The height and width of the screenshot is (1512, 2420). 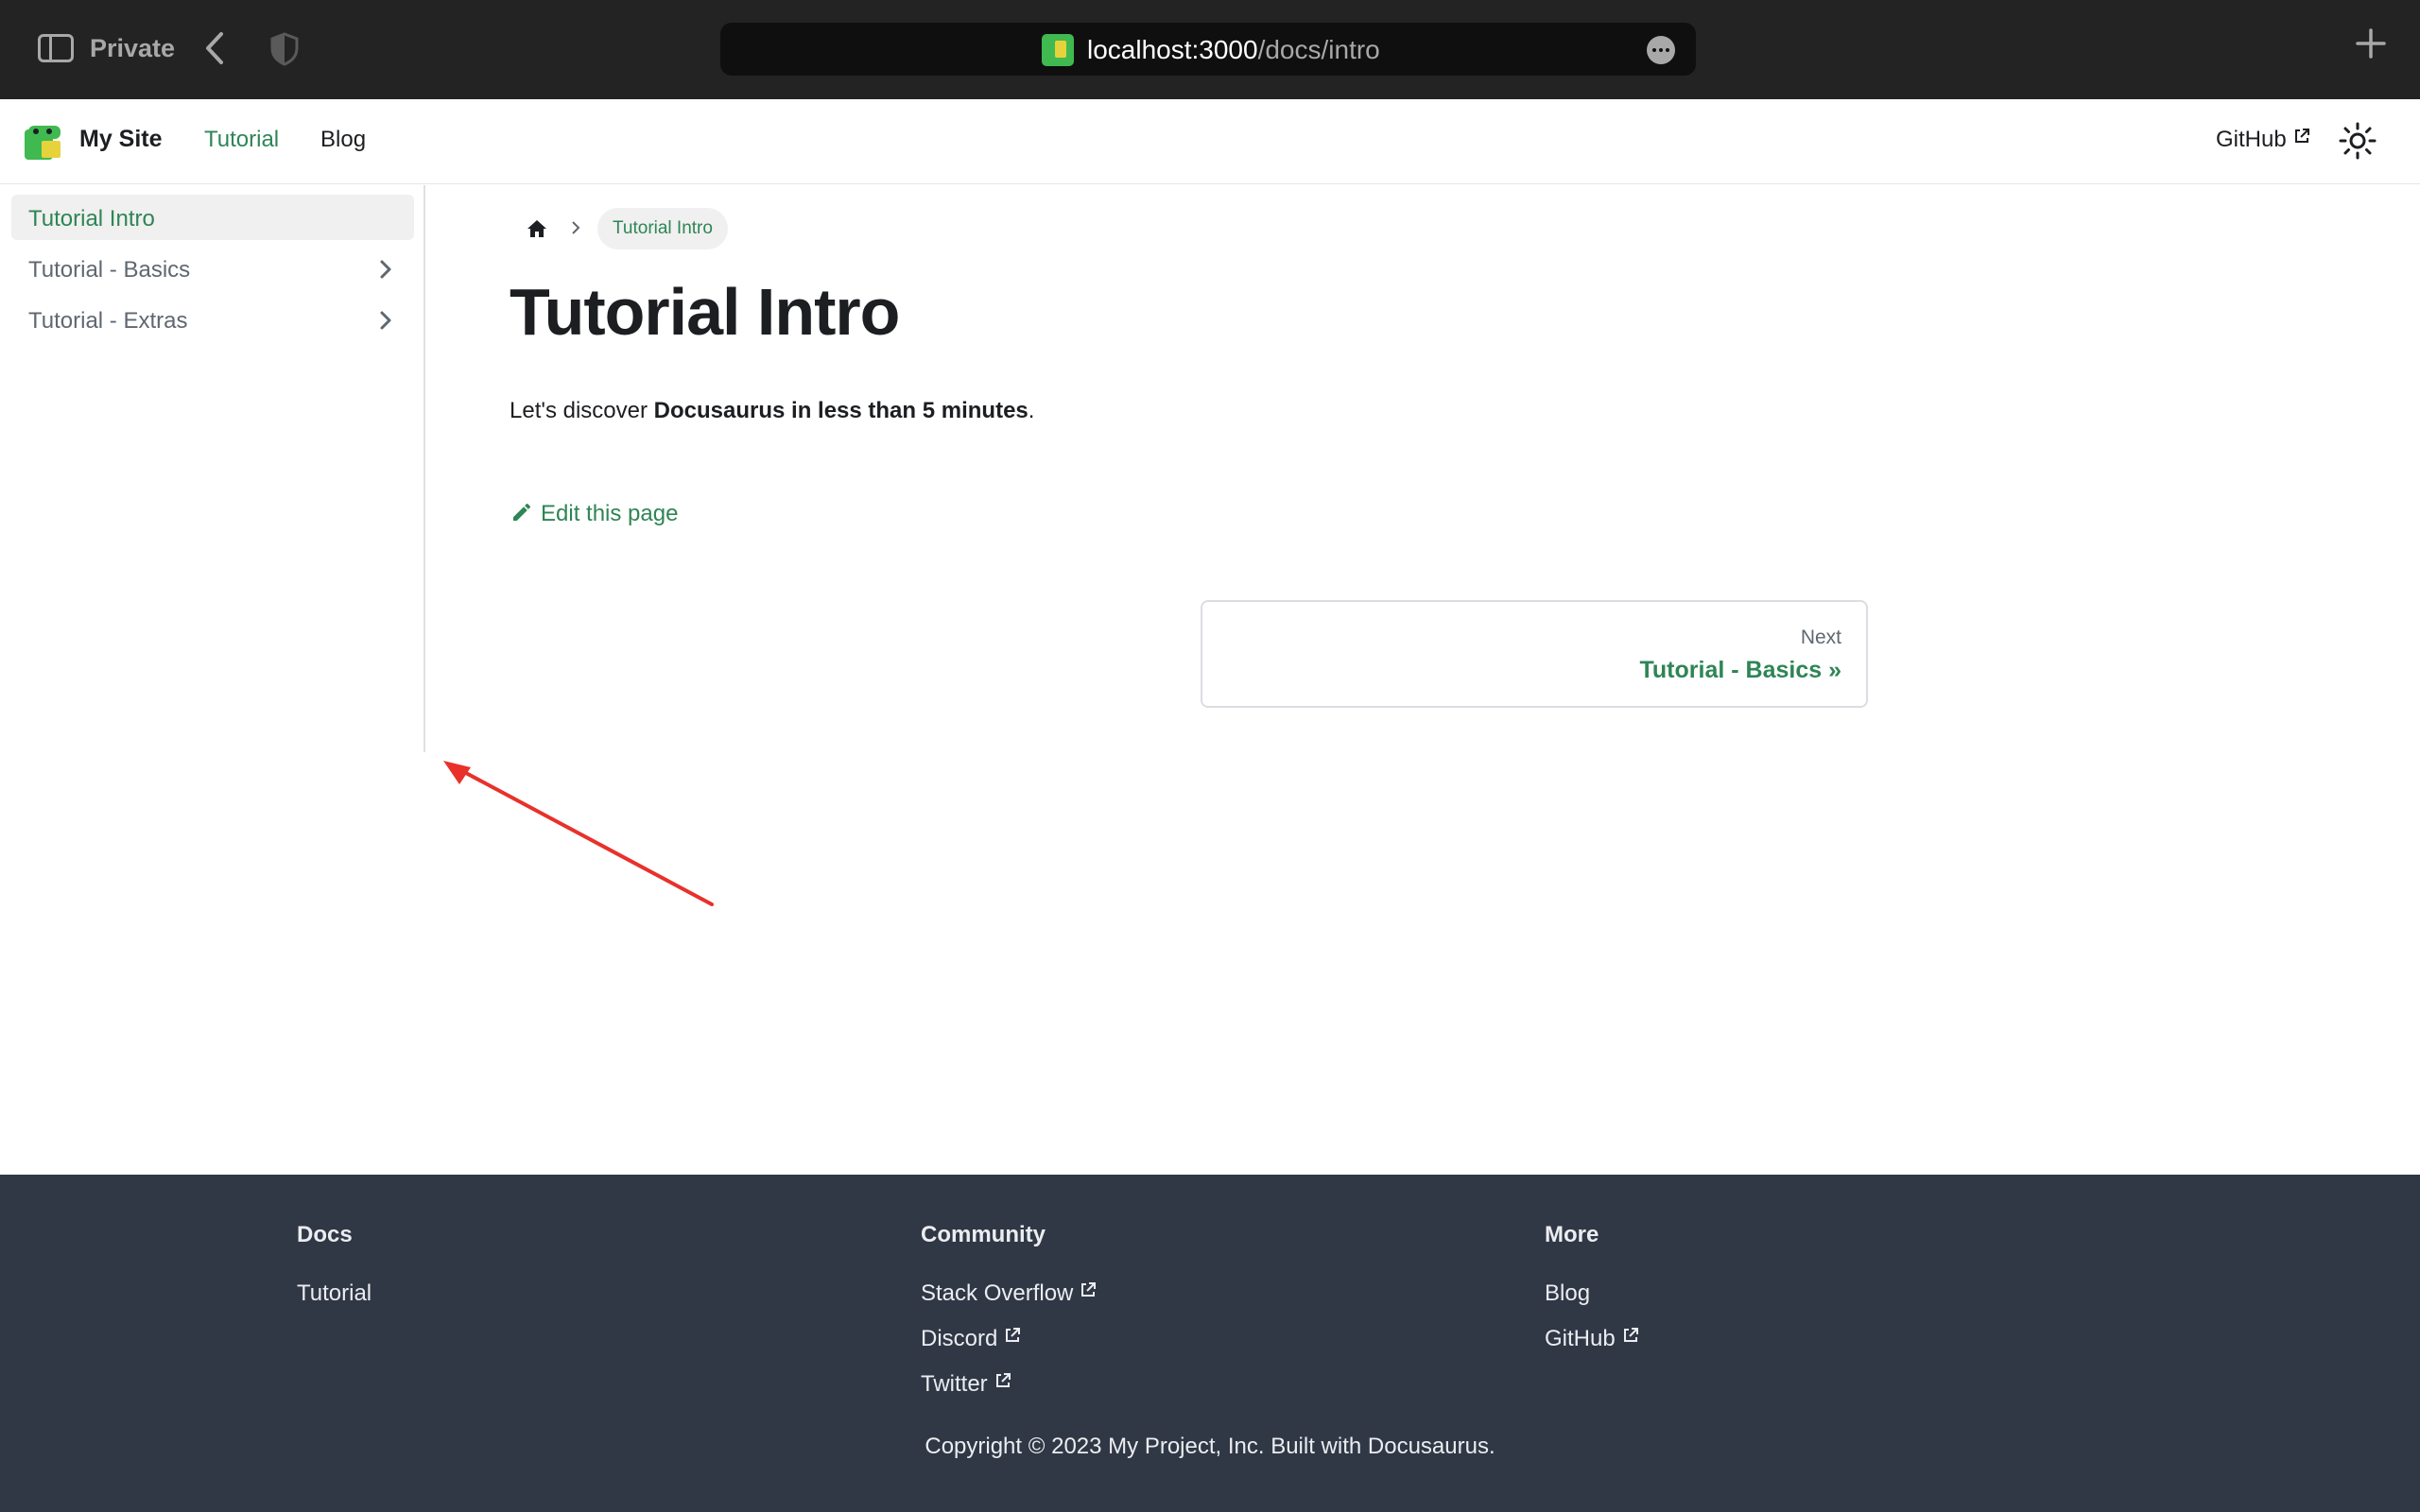 I want to click on footer-link-stack-overflow: Stack Overflow, so click(x=1009, y=1293).